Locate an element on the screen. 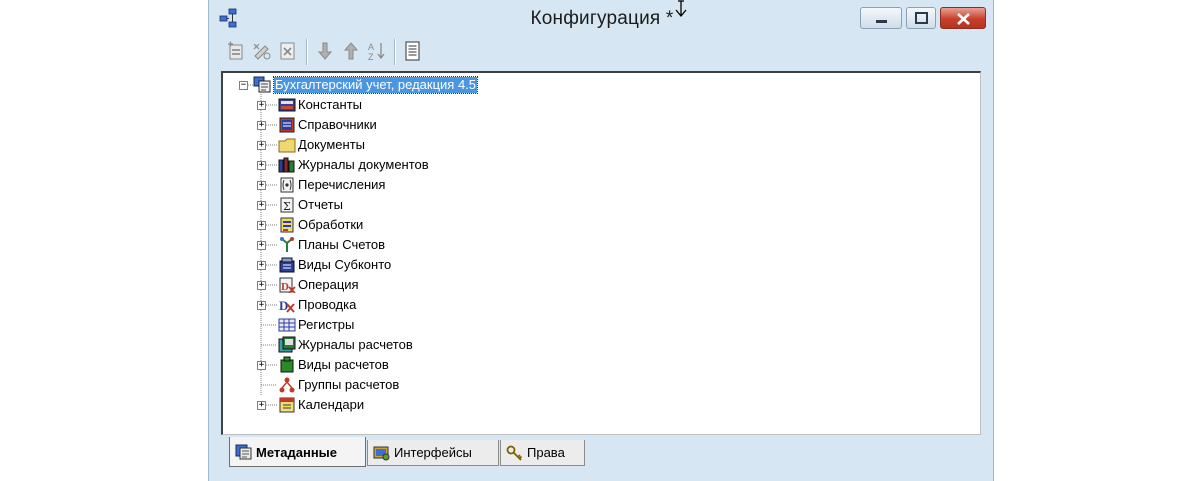 The height and width of the screenshot is (481, 1200). maximize-button is located at coordinates (921, 18).